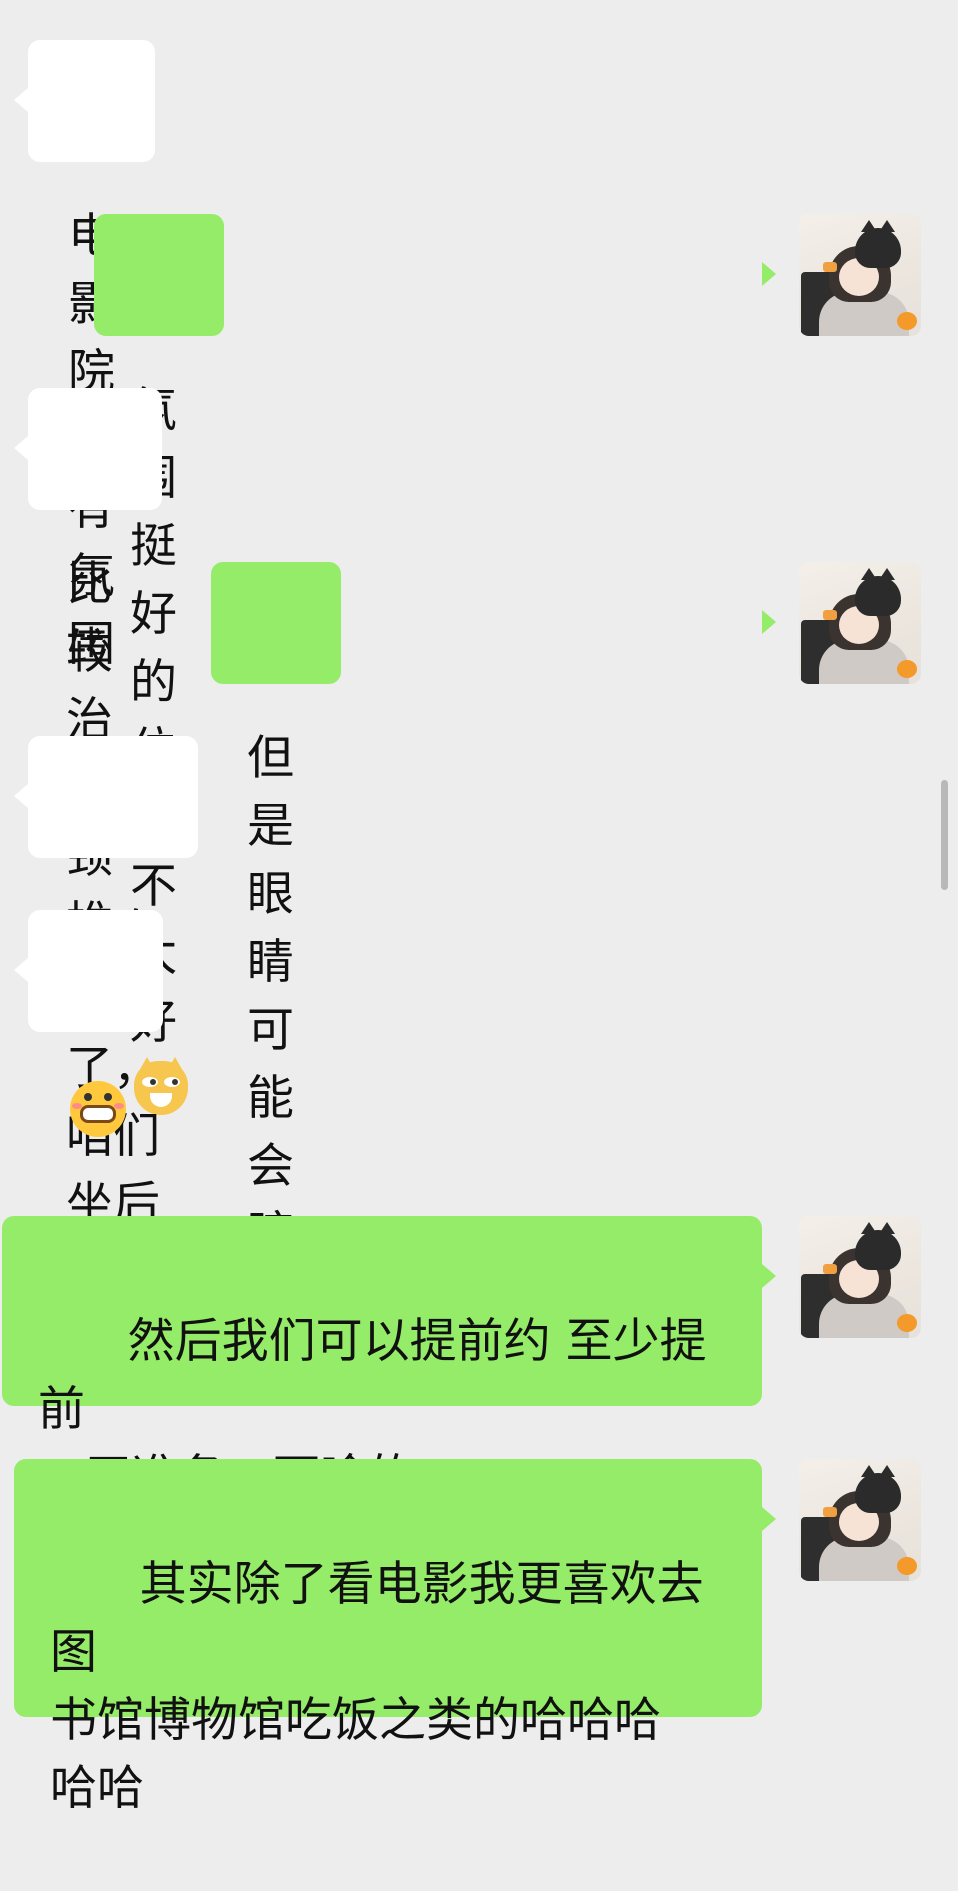  Describe the element at coordinates (91, 356) in the screenshot. I see `message-bubble: 电影院很有氛围` at that location.